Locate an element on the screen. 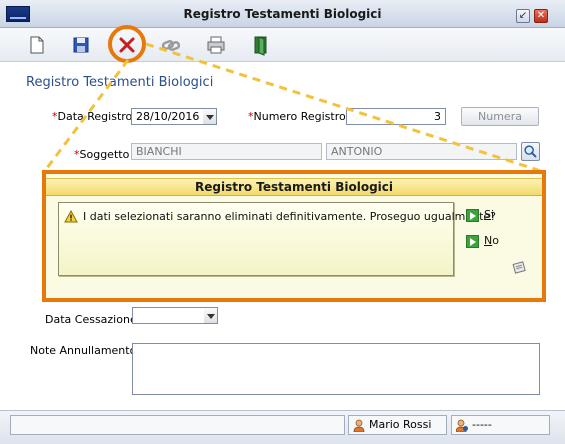  no-option: No is located at coordinates (482, 241).